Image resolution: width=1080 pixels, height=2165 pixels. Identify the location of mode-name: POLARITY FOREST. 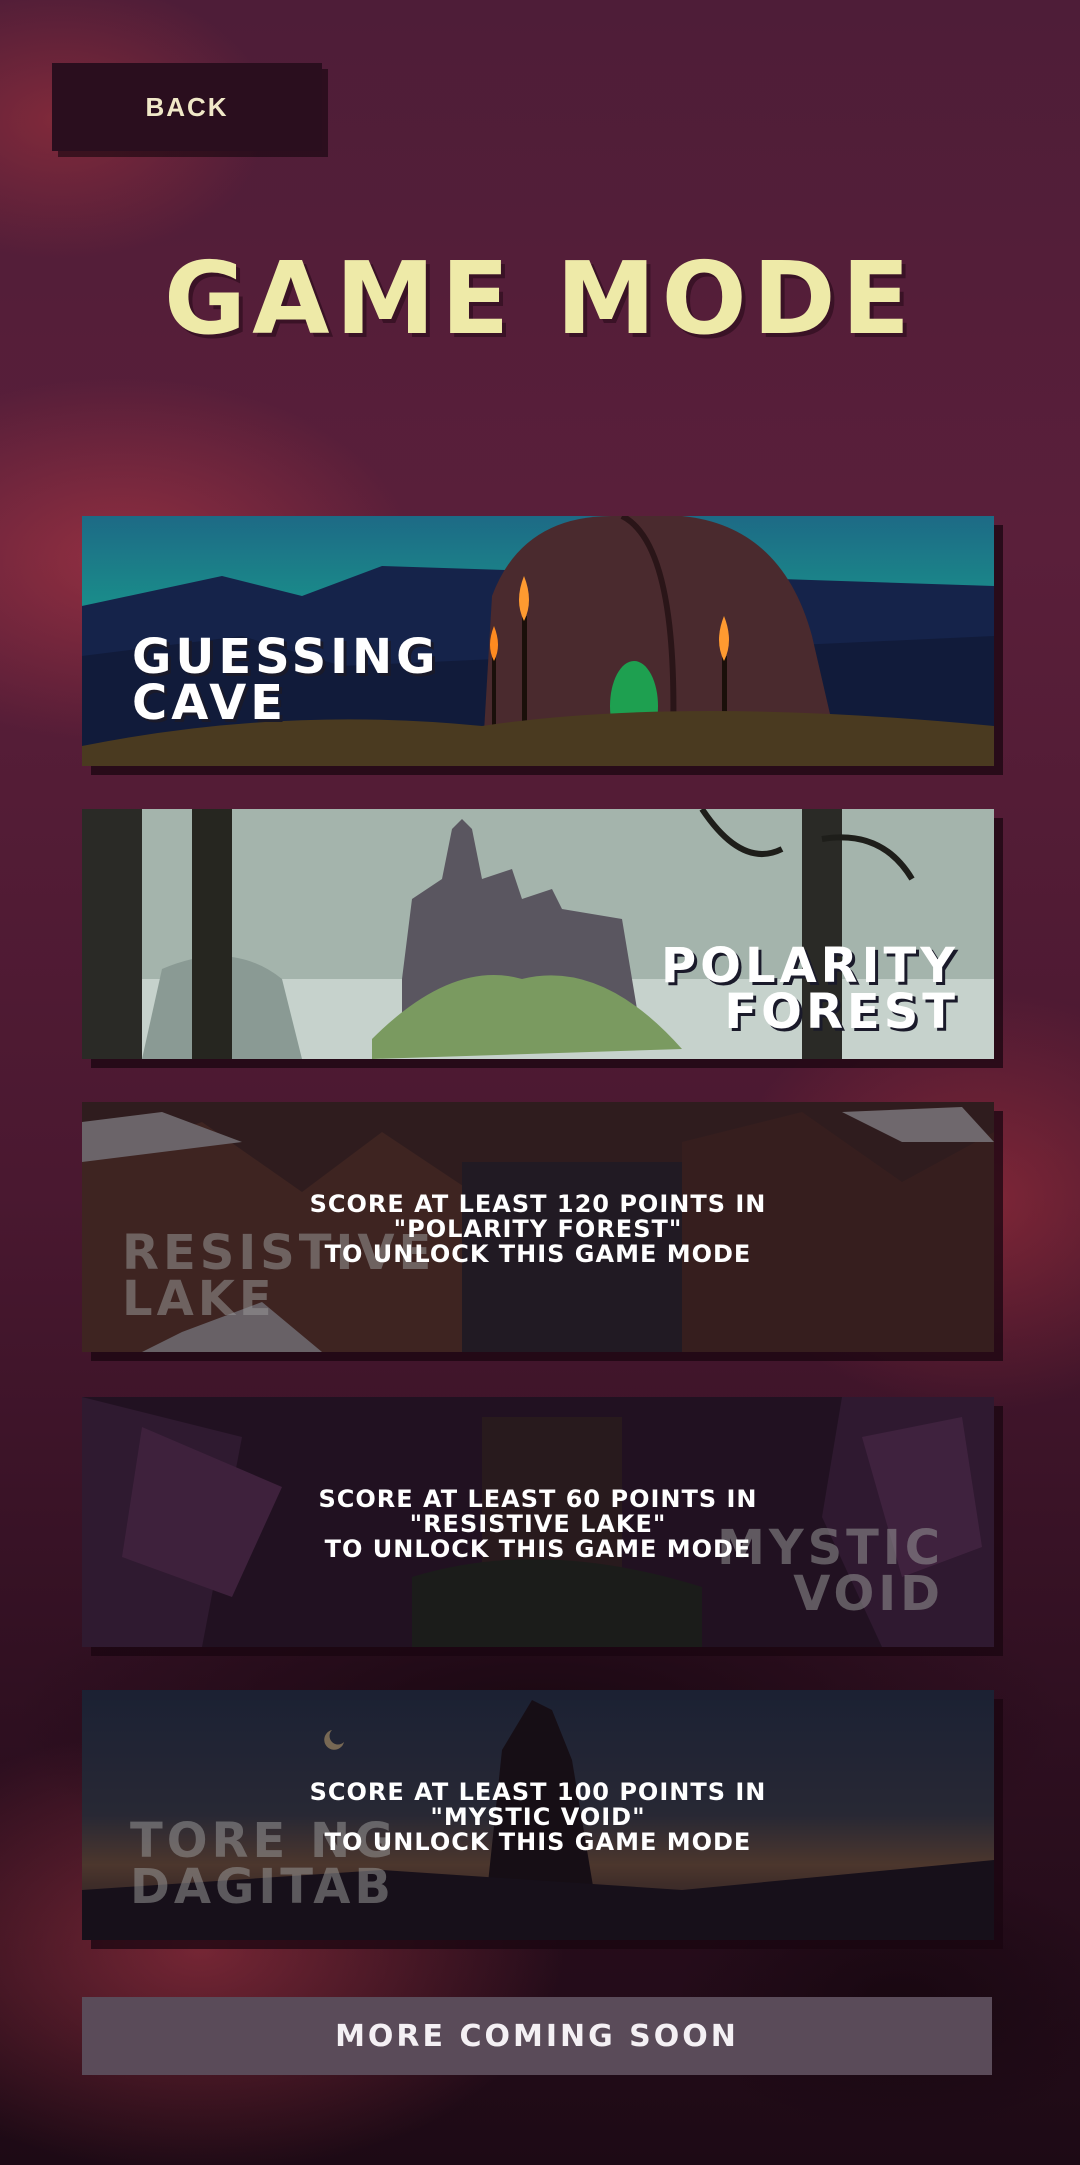
(809, 989).